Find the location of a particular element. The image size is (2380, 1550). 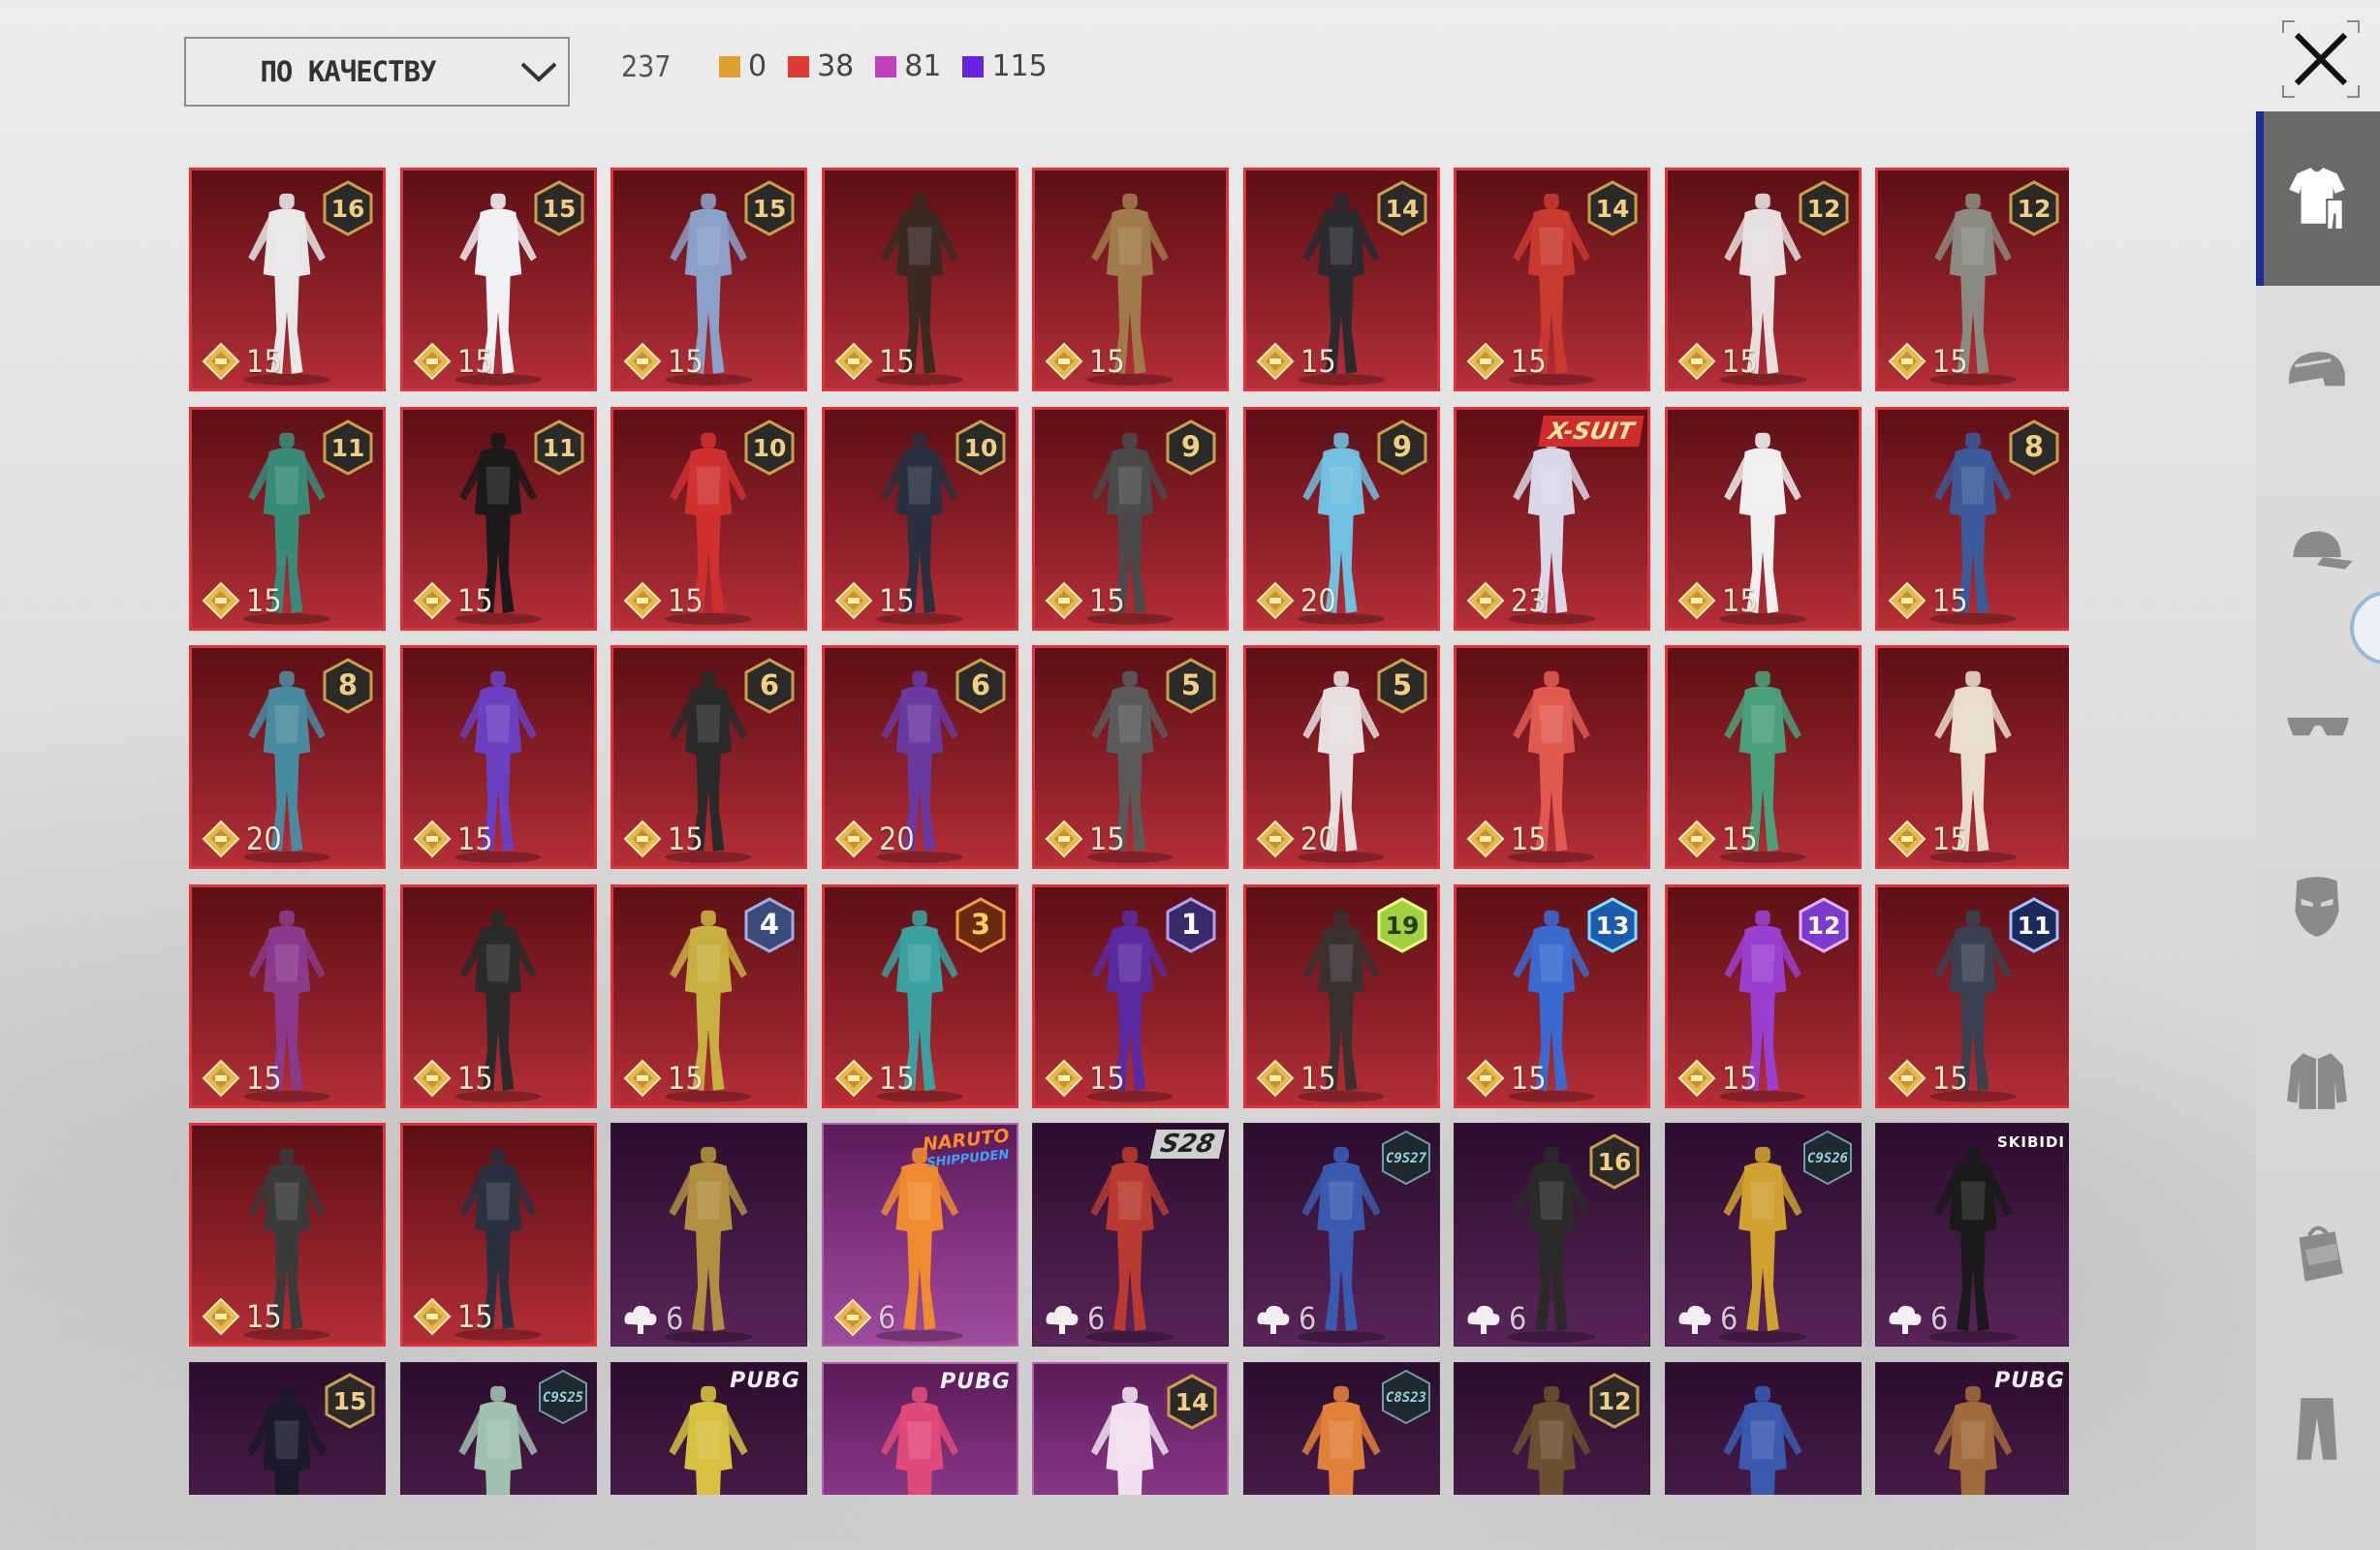

sidebar-item-helmet is located at coordinates (2318, 373).